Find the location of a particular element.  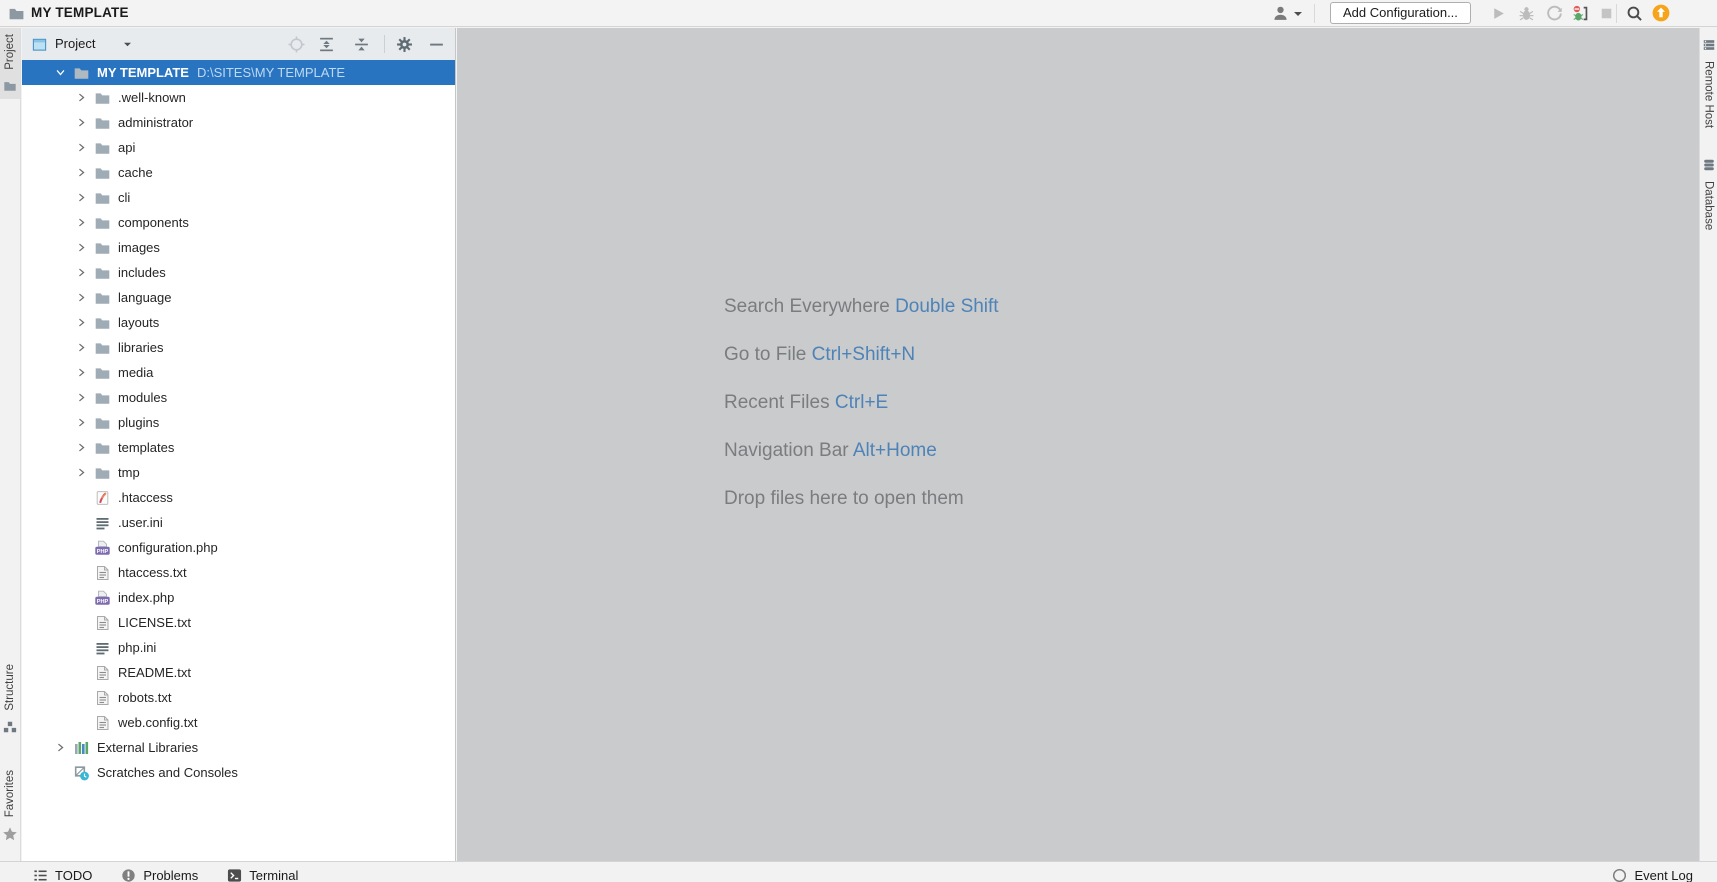

tree-row-my-template: MY TEMPLATE D:\SITES\MY TEMPLATE is located at coordinates (238, 72).